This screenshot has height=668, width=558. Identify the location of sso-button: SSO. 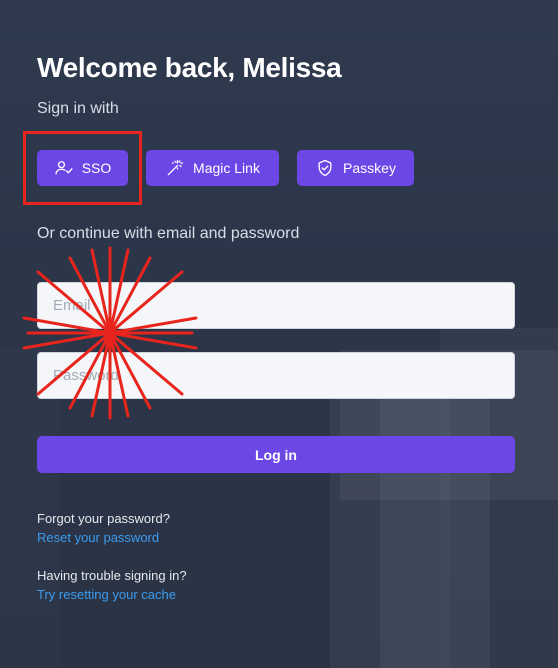
(82, 168).